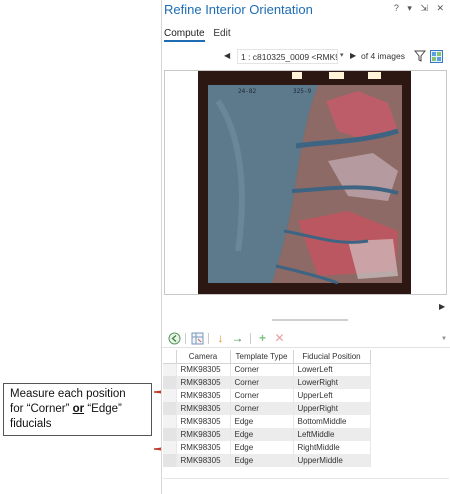 This screenshot has height=494, width=450. Describe the element at coordinates (247, 91) in the screenshot. I see `photo-label-left: 24-82` at that location.